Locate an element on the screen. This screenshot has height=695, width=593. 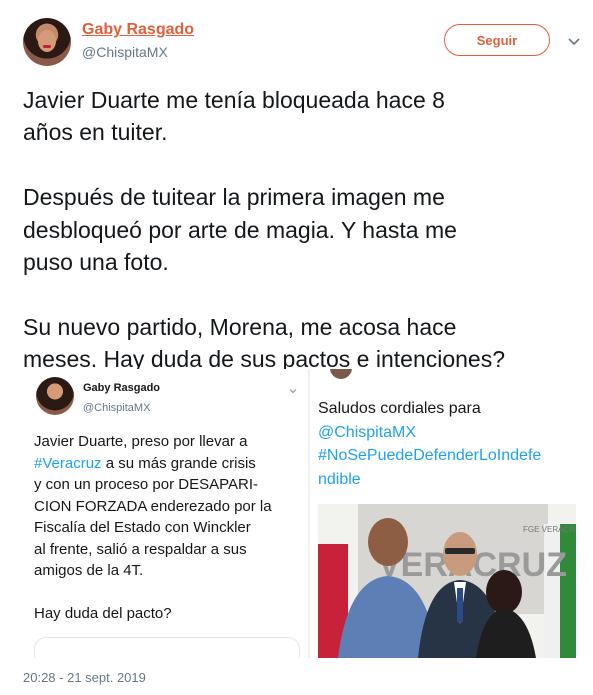
photo-illustration: VERACRUZ FGE VERACR is located at coordinates (447, 581).